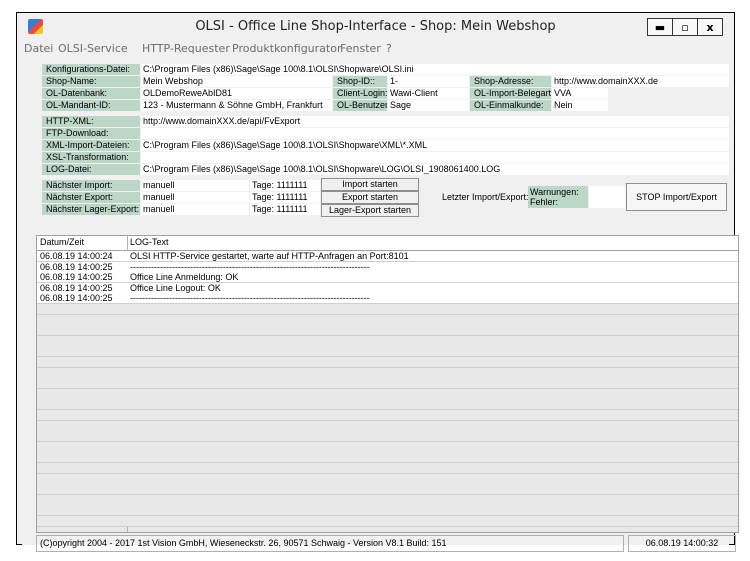 The image size is (750, 561). Describe the element at coordinates (175, 287) in the screenshot. I see `log-text: Office Line Logout: OK` at that location.